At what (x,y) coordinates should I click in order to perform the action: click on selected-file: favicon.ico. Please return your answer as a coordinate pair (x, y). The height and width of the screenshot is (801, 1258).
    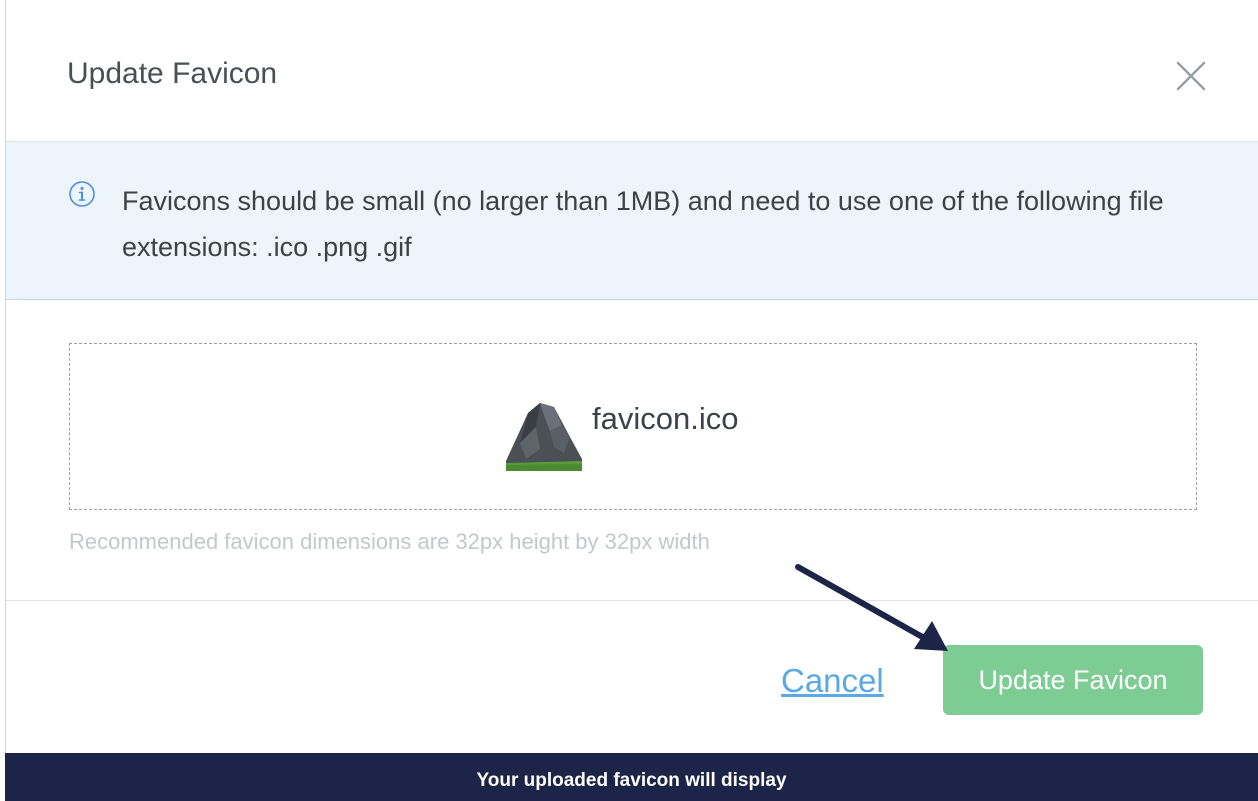
    Looking at the image, I should click on (622, 433).